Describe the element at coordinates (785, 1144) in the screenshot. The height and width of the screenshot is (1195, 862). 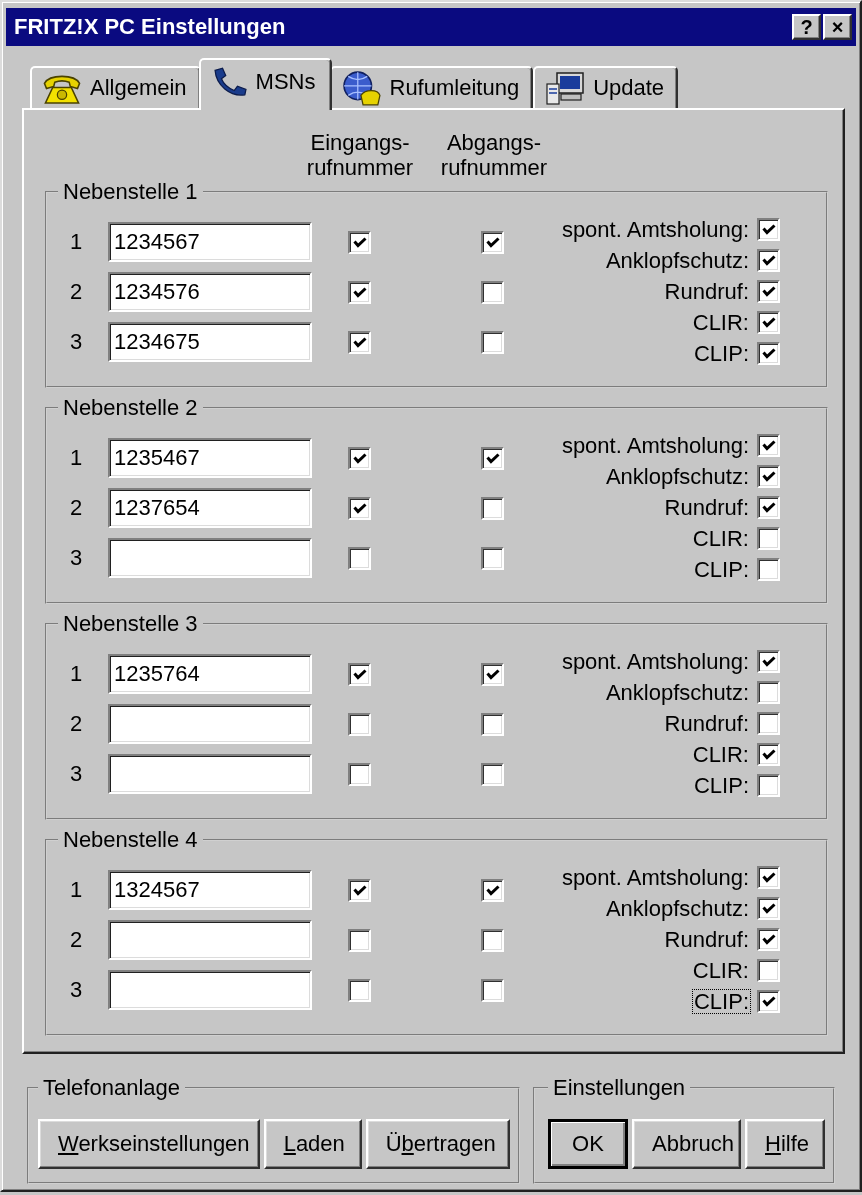
I see `dialog-button: Hilfe` at that location.